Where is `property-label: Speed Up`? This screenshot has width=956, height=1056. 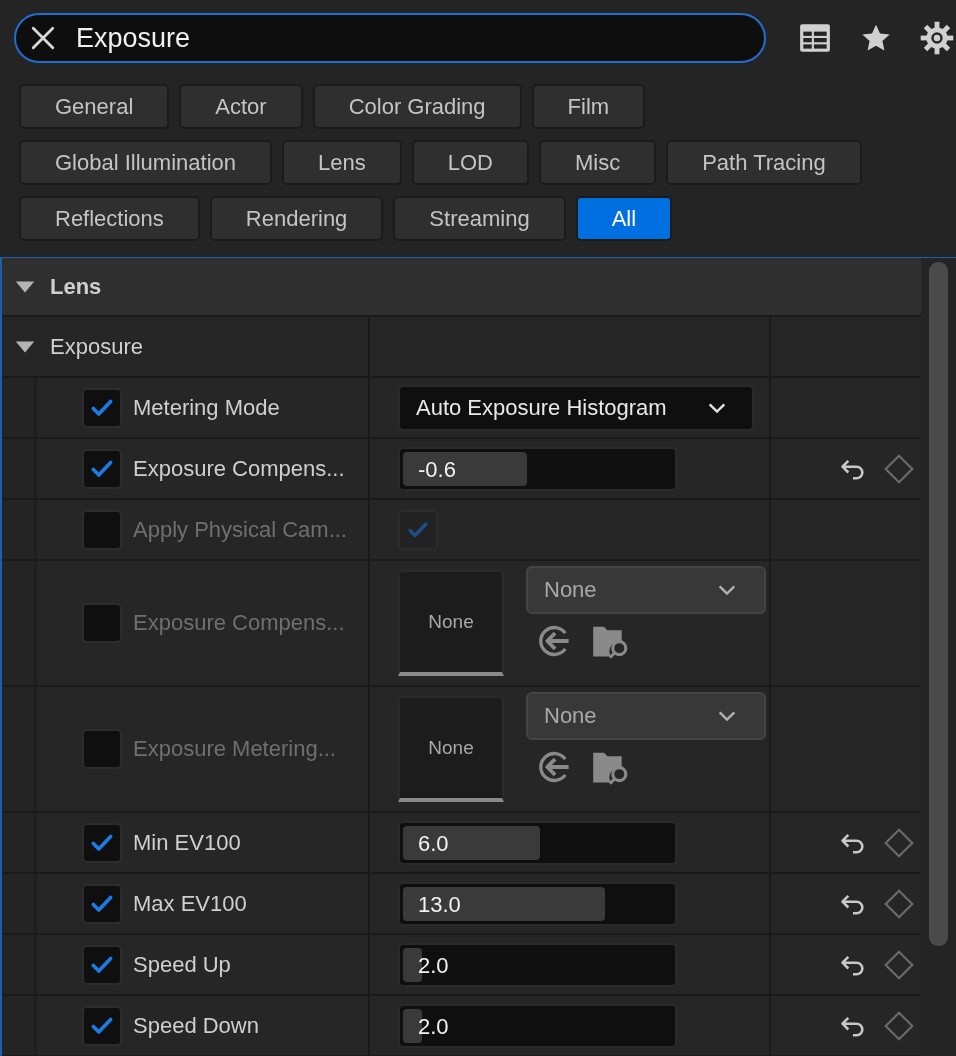 property-label: Speed Up is located at coordinates (182, 964).